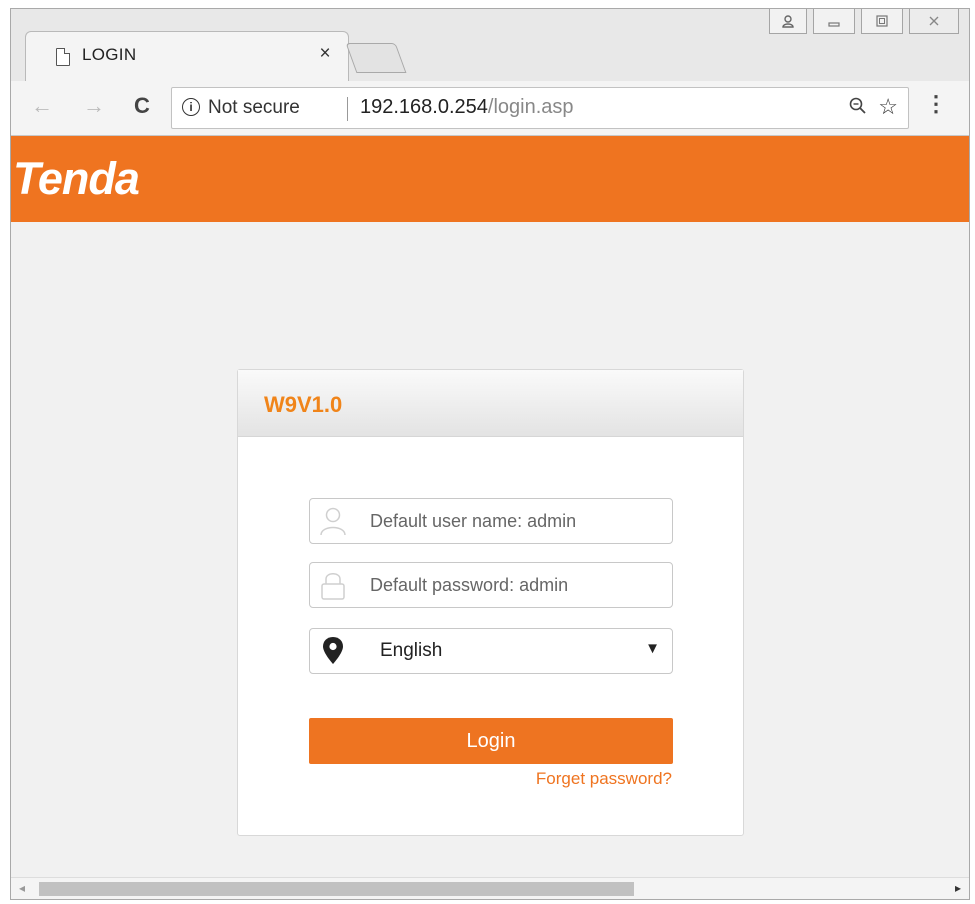 The height and width of the screenshot is (904, 975). I want to click on scroll-thumb, so click(336, 889).